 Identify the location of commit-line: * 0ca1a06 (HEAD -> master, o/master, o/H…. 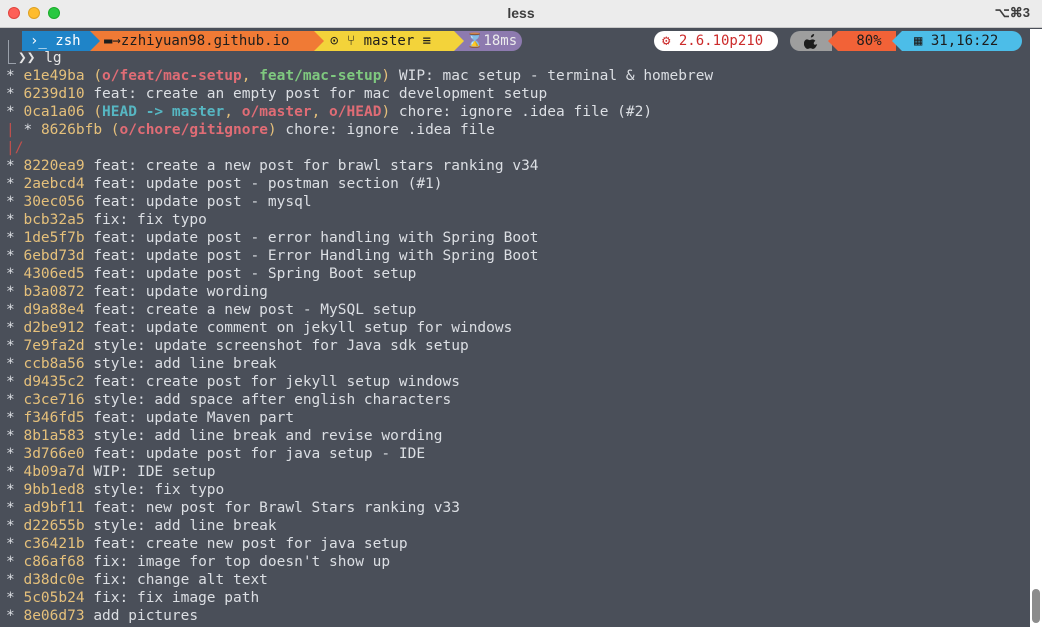
(359, 112).